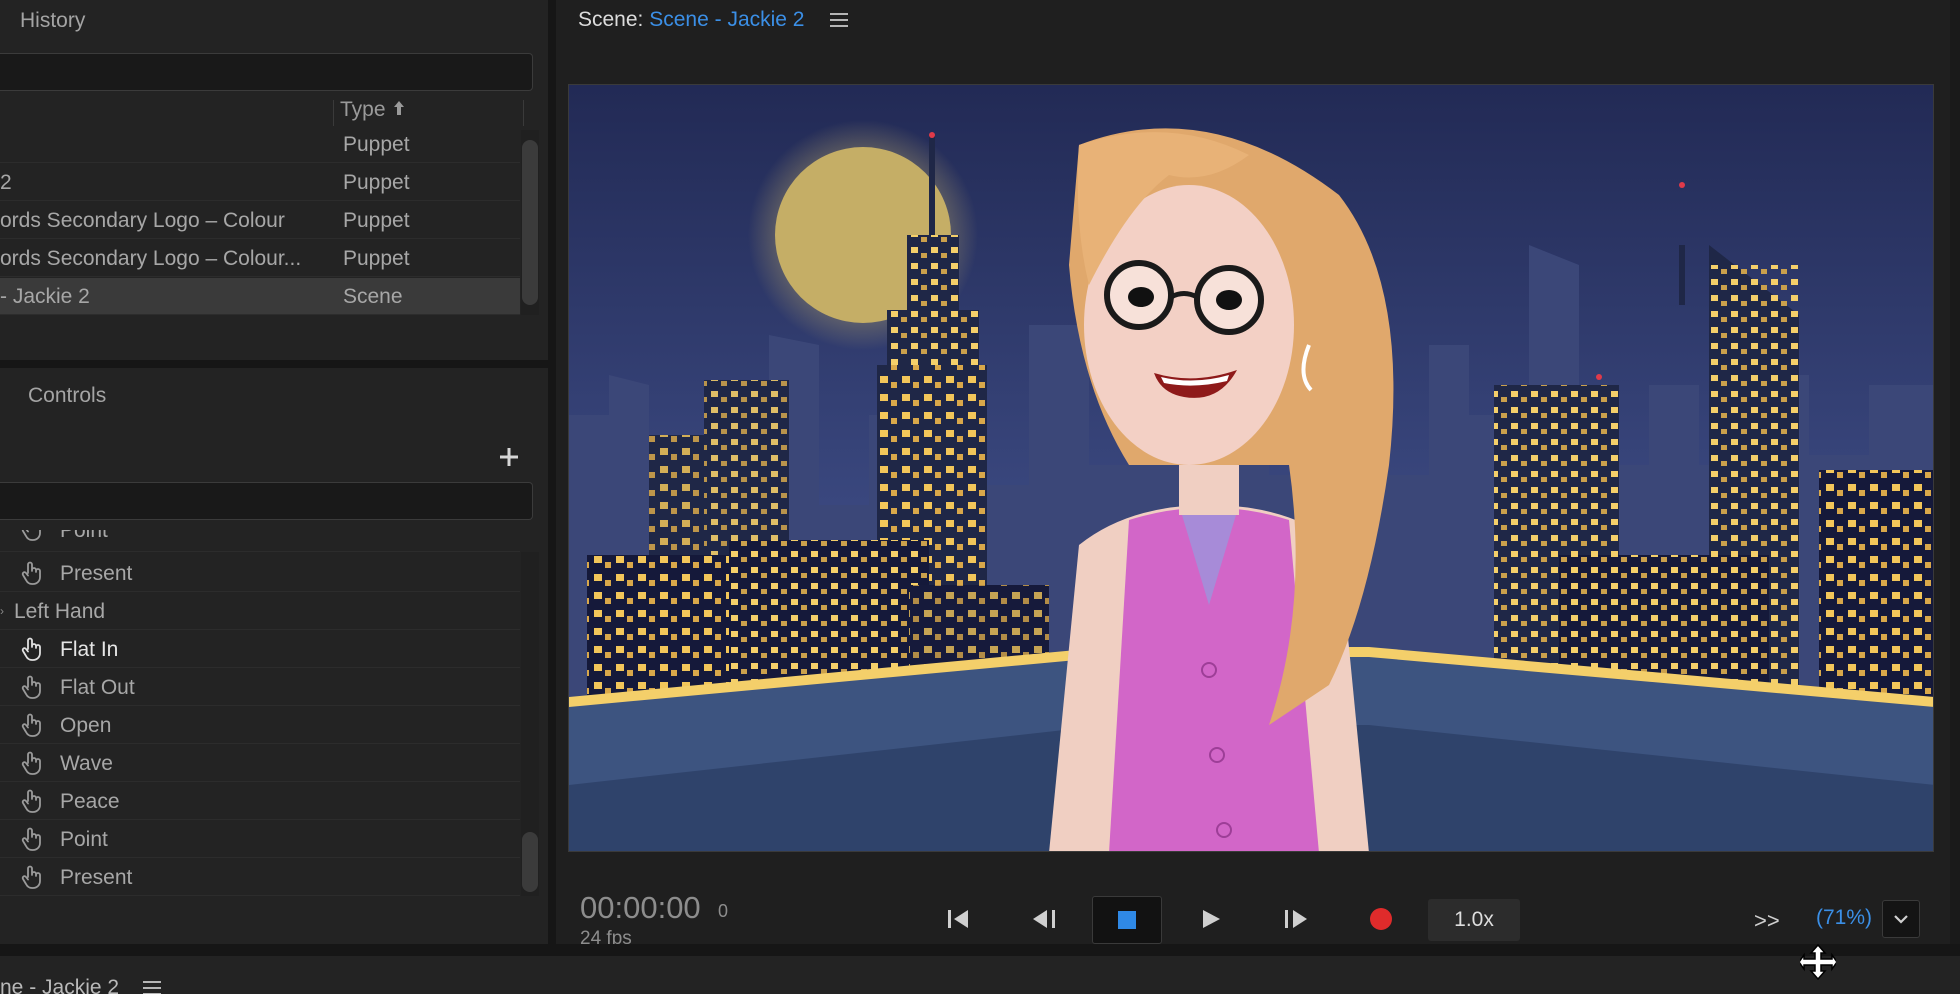 This screenshot has width=1960, height=994. Describe the element at coordinates (86, 725) in the screenshot. I see `control-label: Open` at that location.